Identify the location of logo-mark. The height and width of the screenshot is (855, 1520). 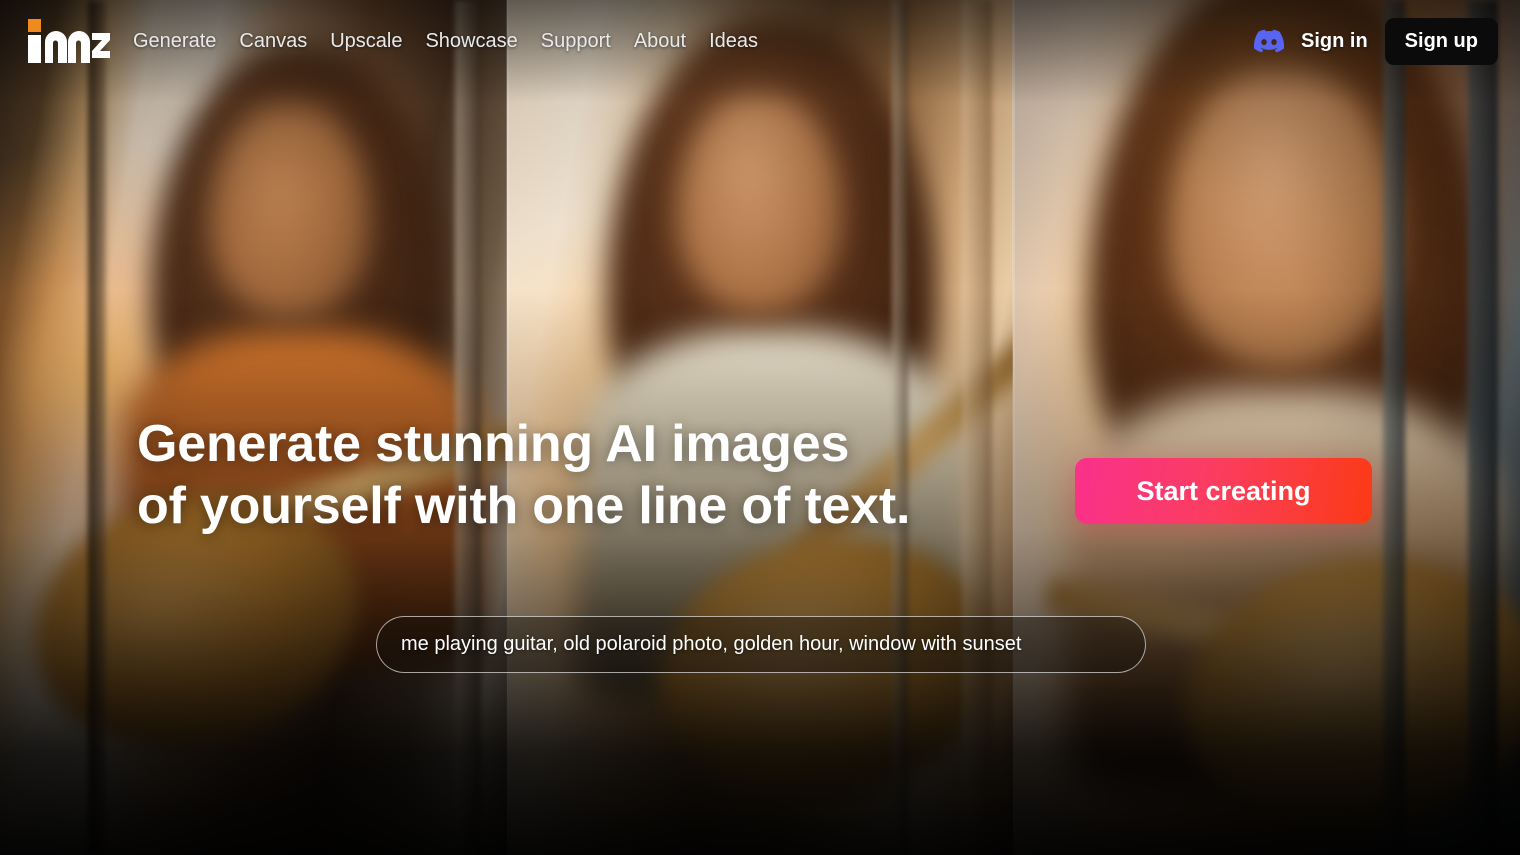
(69, 41).